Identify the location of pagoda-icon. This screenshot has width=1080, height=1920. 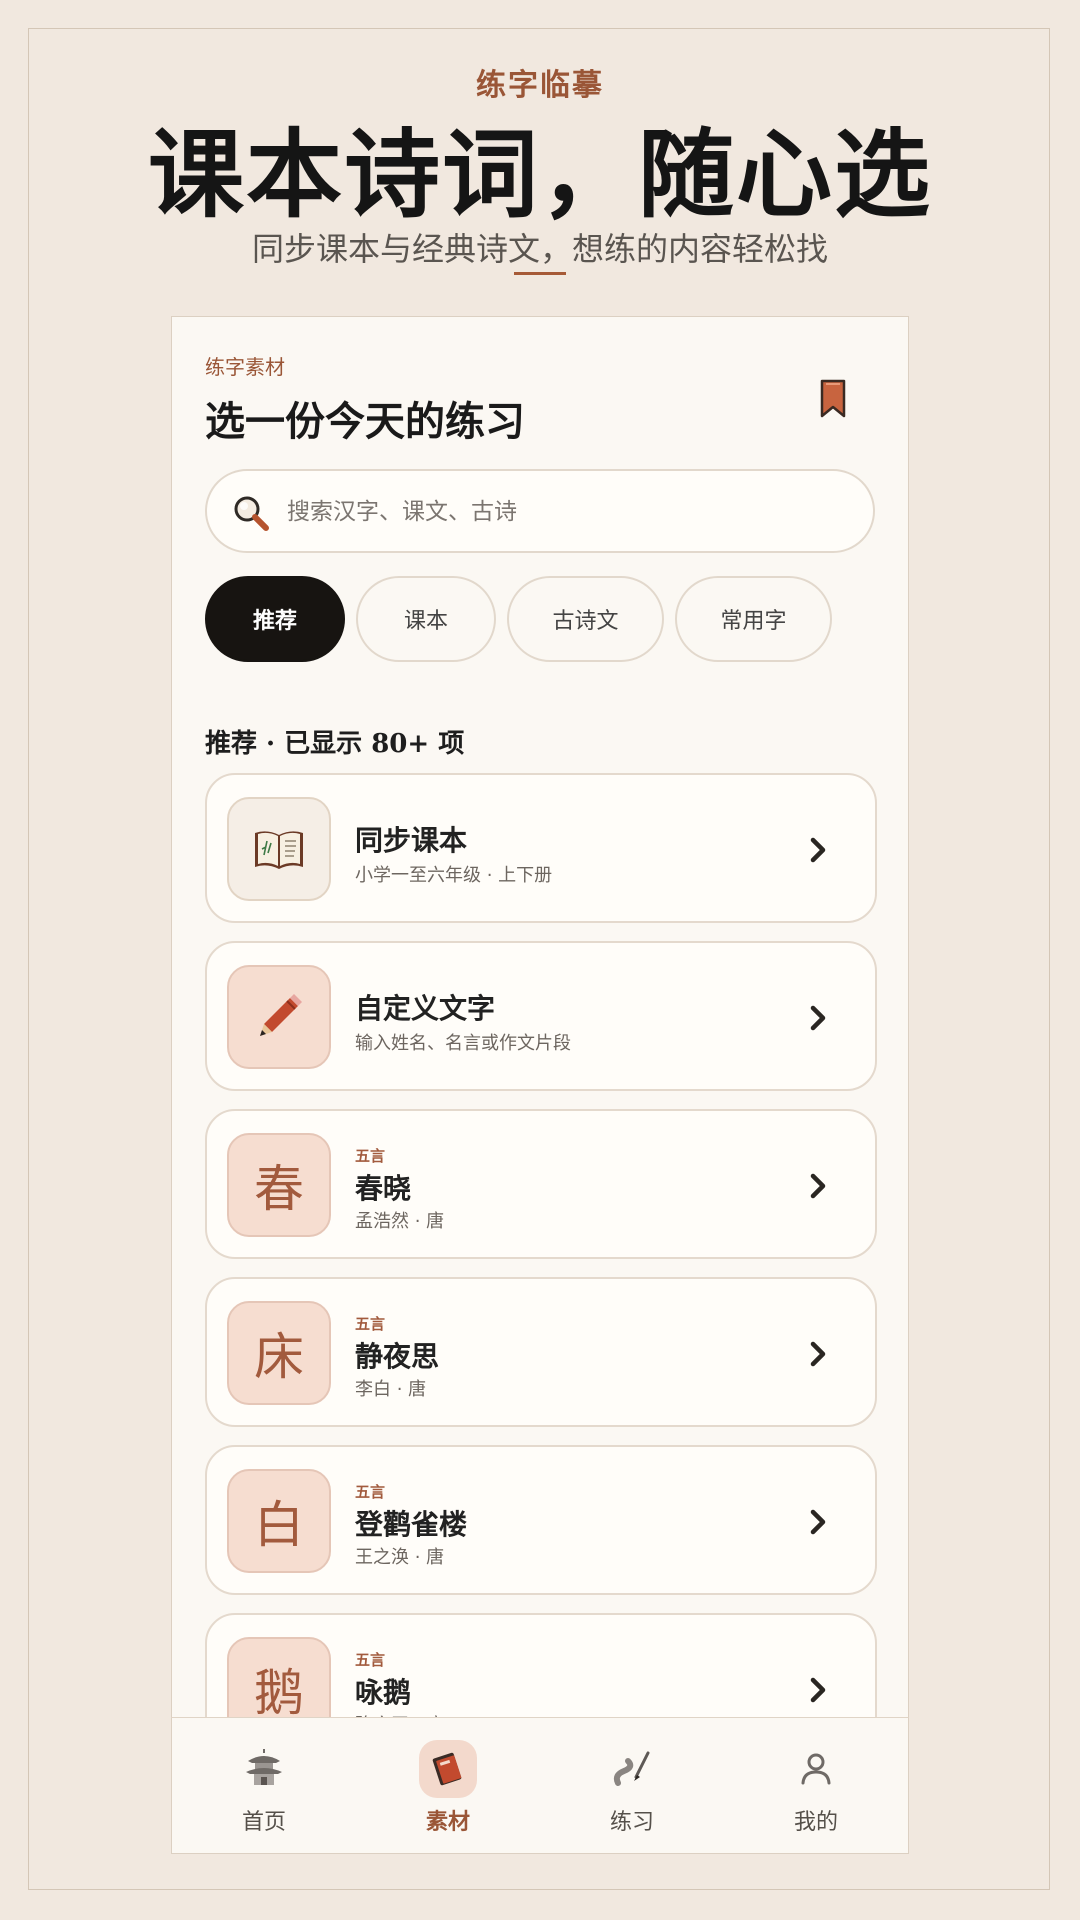
(264, 1767).